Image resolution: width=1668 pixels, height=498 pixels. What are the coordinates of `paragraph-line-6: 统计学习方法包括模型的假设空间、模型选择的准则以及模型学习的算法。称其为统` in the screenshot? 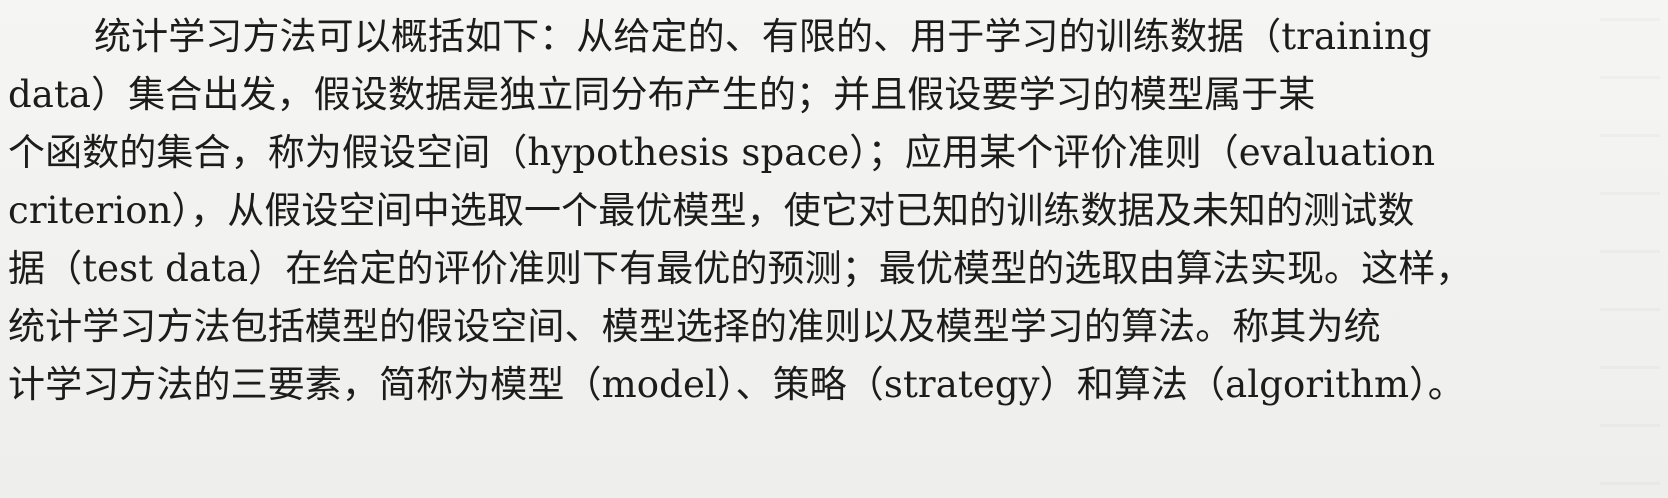 It's located at (694, 326).